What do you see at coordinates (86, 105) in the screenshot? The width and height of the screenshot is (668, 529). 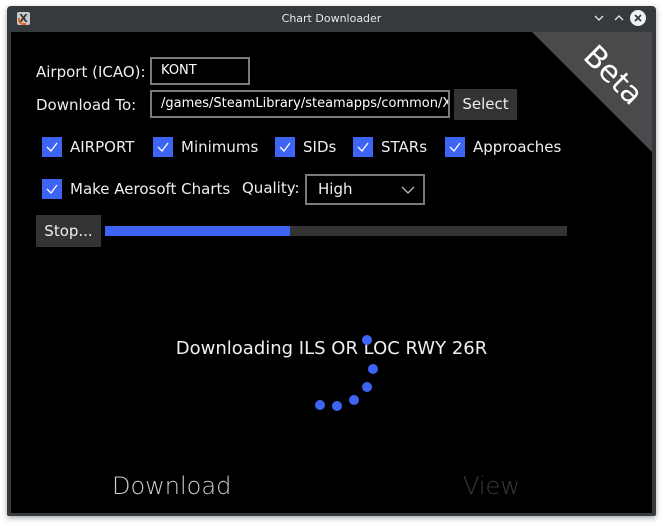 I see `download-to-label: Download To:` at bounding box center [86, 105].